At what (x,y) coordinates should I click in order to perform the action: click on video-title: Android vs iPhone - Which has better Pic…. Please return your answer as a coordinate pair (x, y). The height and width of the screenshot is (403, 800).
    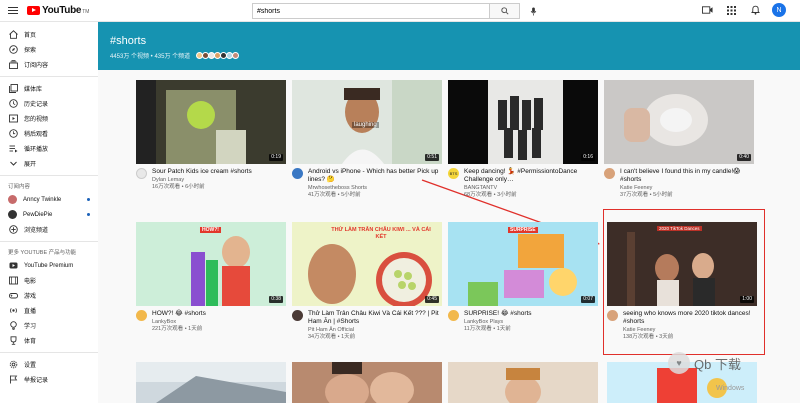
    Looking at the image, I should click on (375, 176).